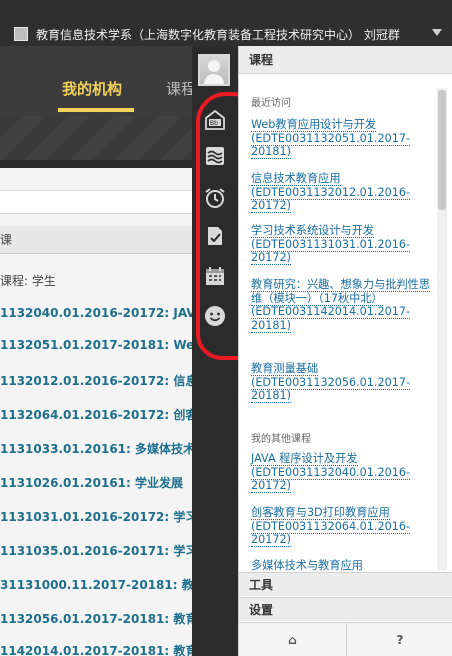 The image size is (452, 656). I want to click on other-course-link: 多媒体技术与教育应用, so click(341, 565).